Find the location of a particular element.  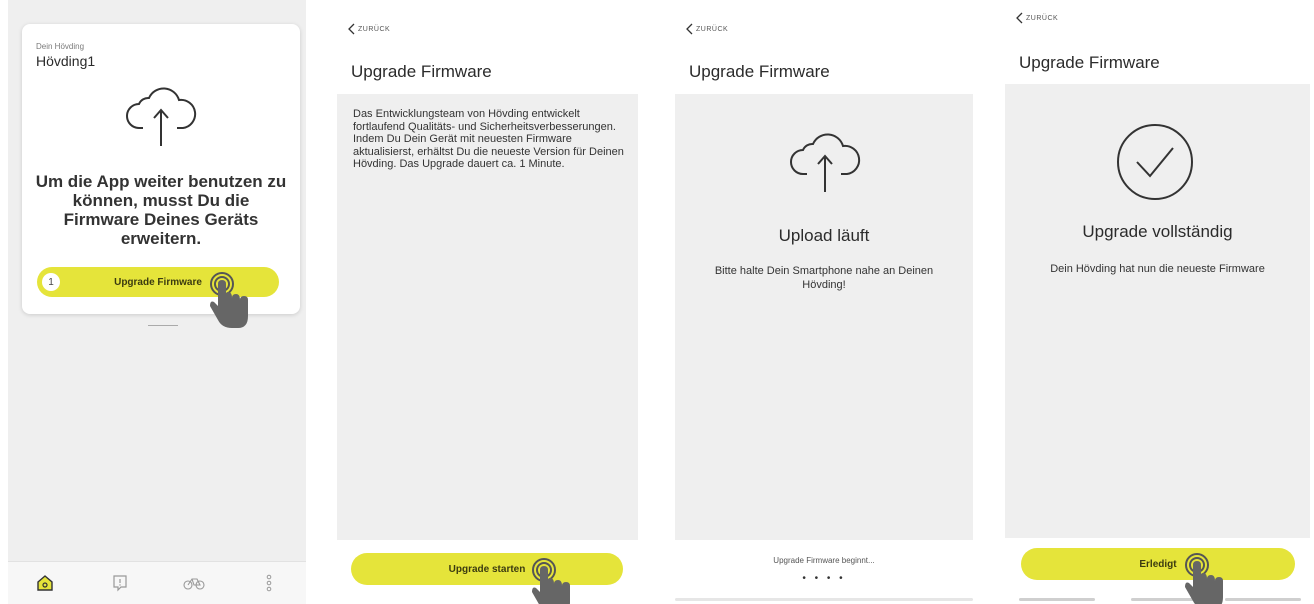

nav-divider is located at coordinates (824, 599).